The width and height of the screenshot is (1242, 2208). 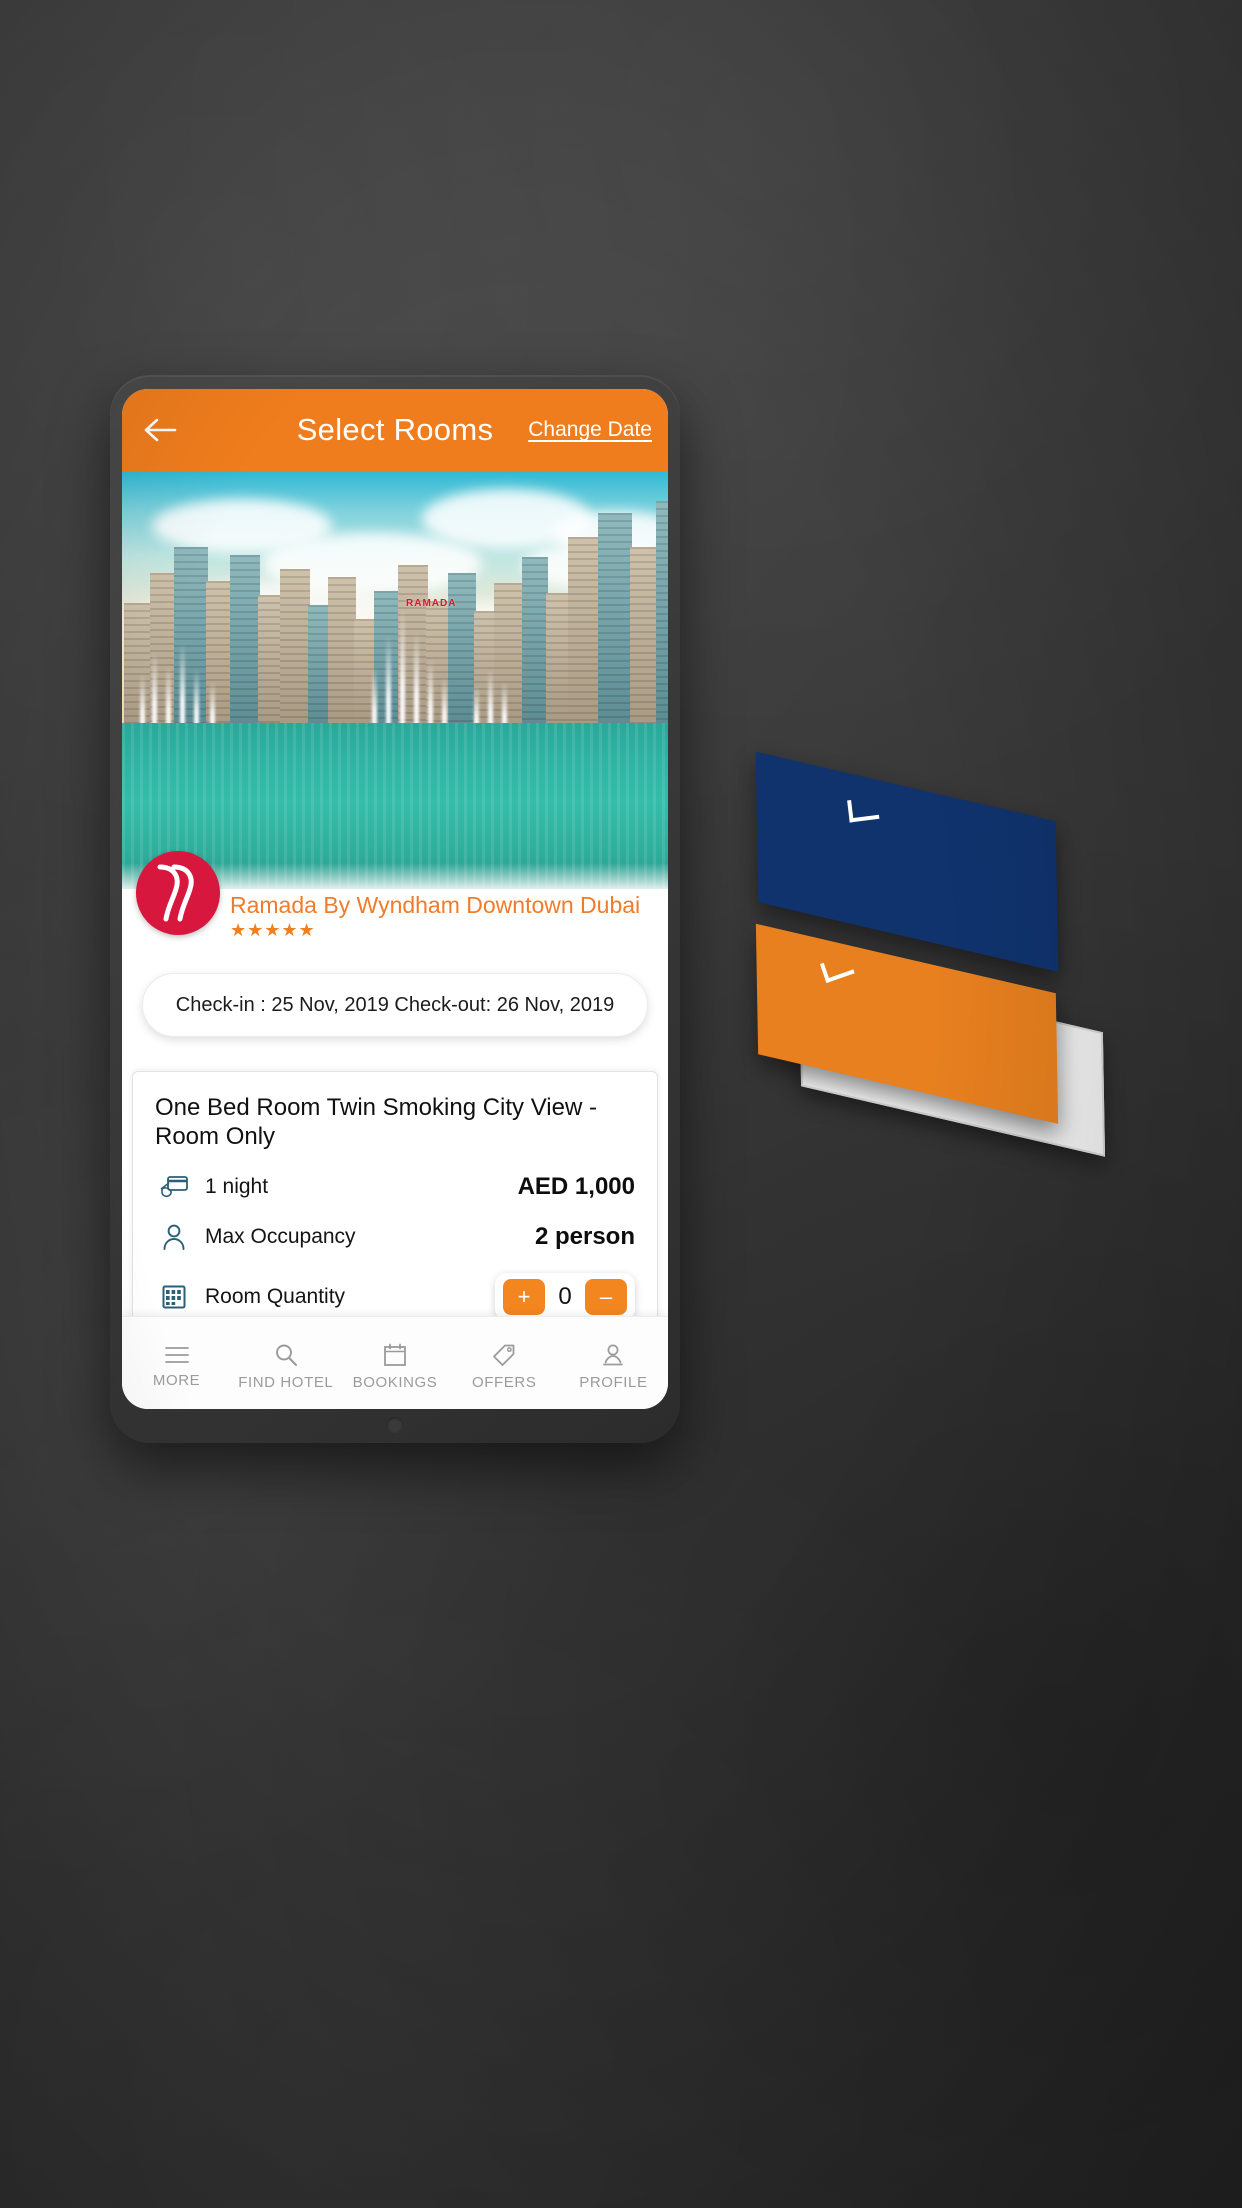 I want to click on nav-item-offers: OFFERS, so click(x=504, y=1363).